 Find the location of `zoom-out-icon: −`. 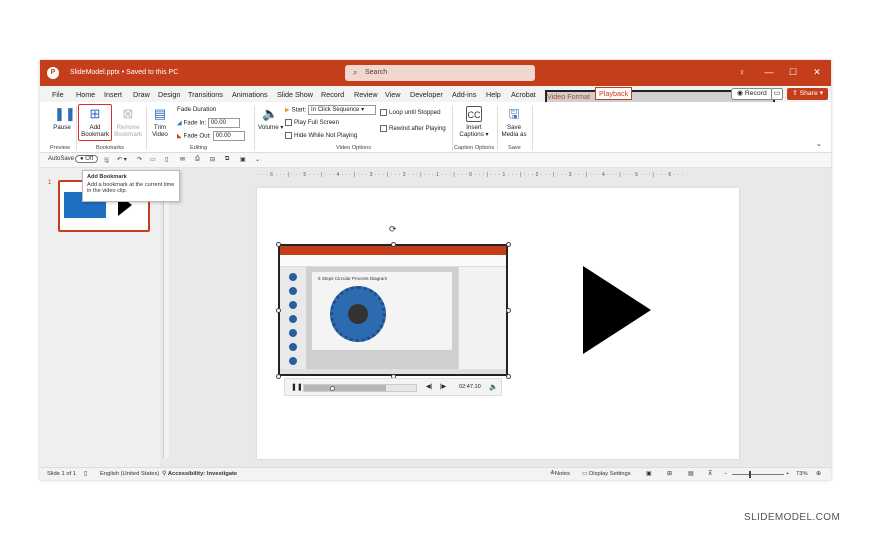

zoom-out-icon: − is located at coordinates (725, 474).